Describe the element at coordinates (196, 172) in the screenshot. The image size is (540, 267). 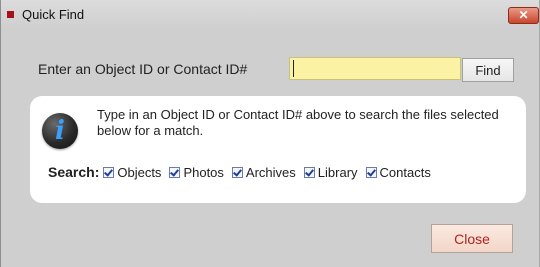
I see `checkbox-photos: Photos` at that location.